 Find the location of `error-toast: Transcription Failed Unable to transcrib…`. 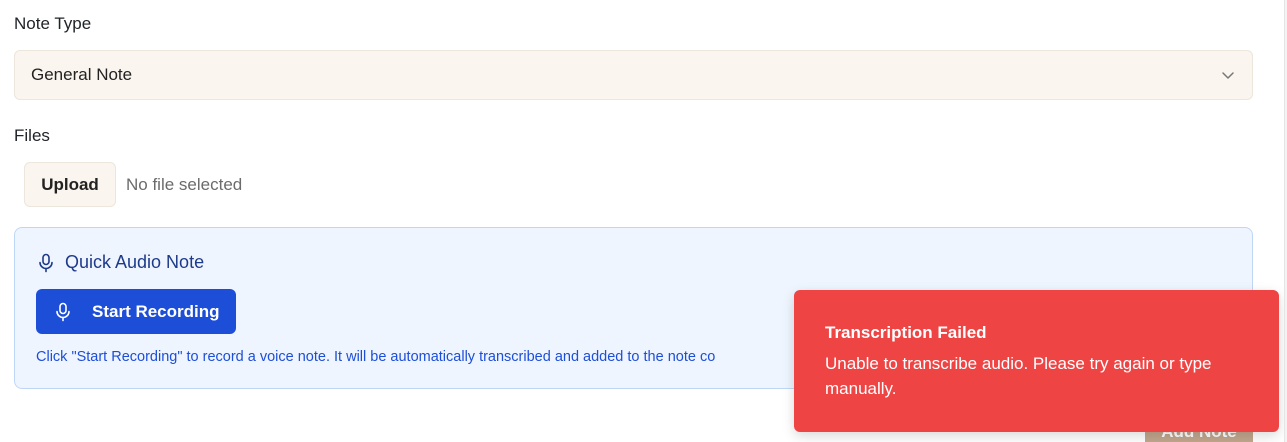

error-toast: Transcription Failed Unable to transcrib… is located at coordinates (1036, 361).